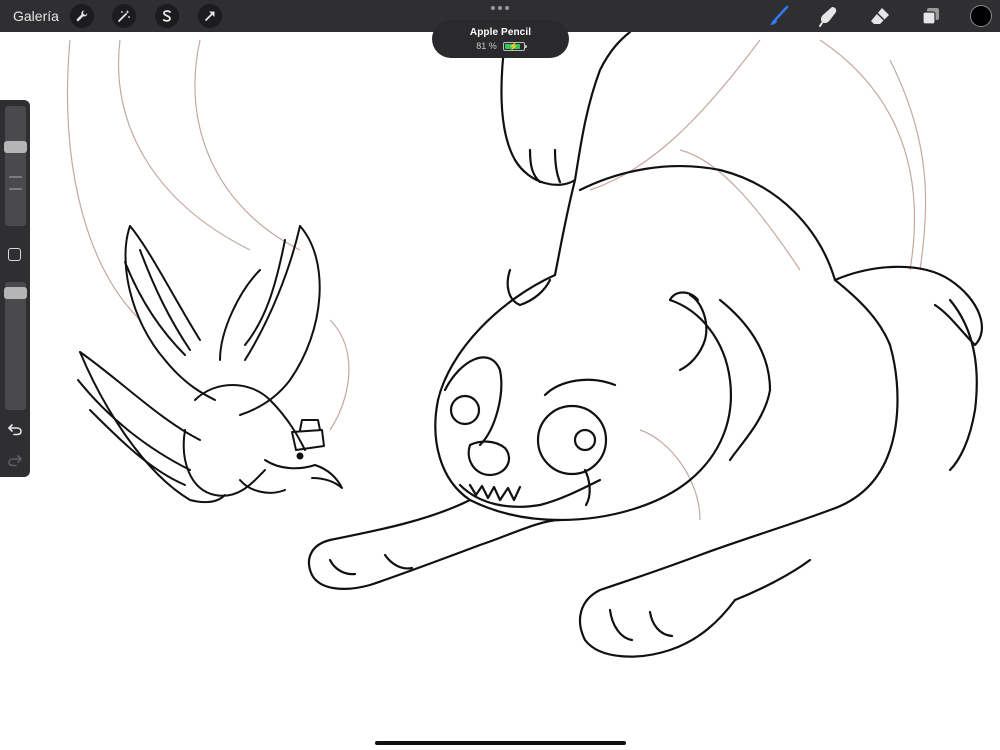 This screenshot has height=750, width=1000. I want to click on opacity-slider, so click(15, 346).